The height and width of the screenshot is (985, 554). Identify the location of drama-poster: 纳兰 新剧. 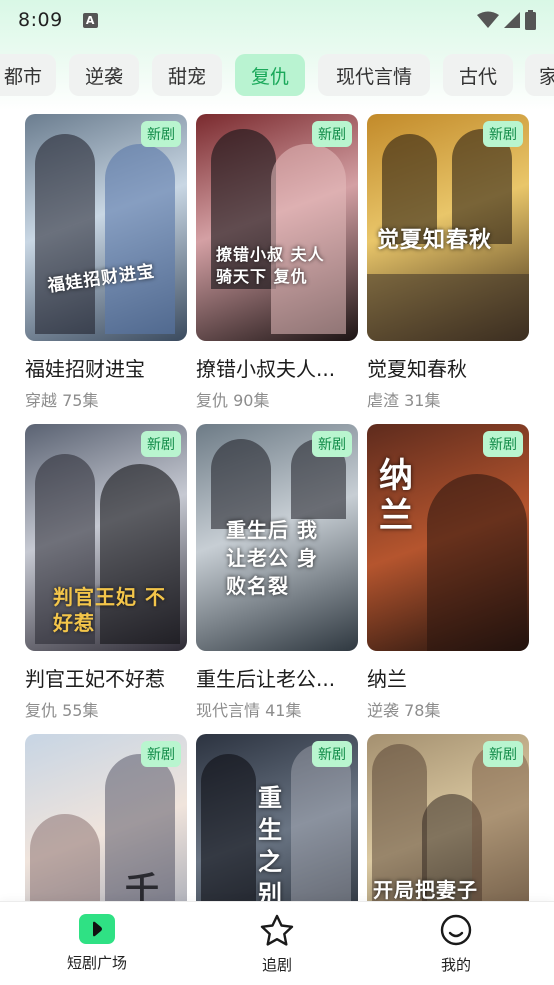
(448, 537).